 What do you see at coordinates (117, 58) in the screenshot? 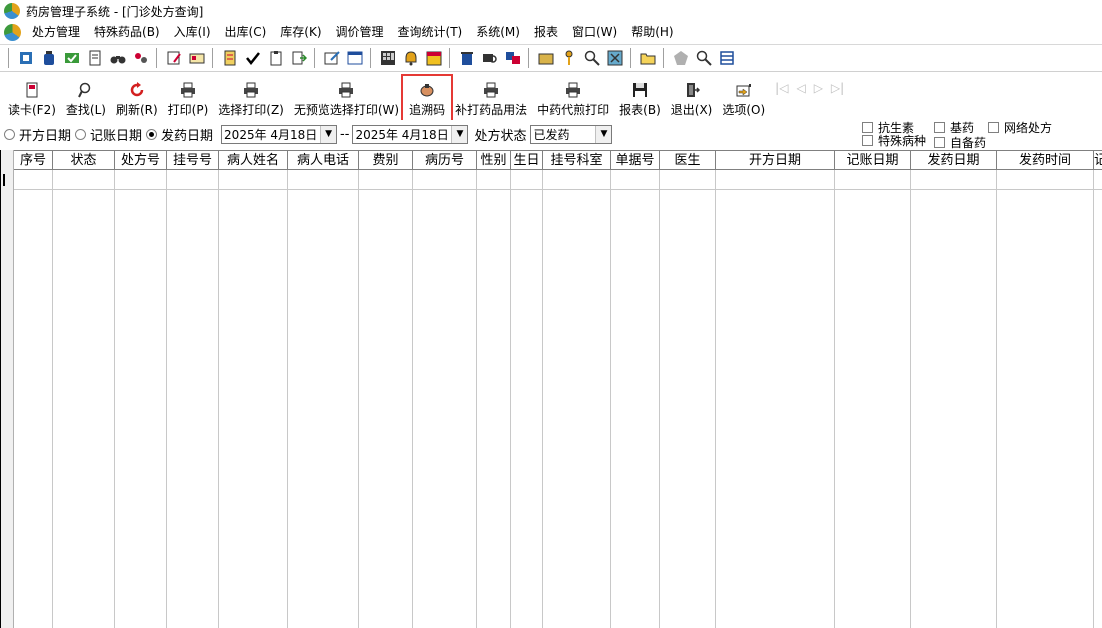
I see `binoculars-icon` at bounding box center [117, 58].